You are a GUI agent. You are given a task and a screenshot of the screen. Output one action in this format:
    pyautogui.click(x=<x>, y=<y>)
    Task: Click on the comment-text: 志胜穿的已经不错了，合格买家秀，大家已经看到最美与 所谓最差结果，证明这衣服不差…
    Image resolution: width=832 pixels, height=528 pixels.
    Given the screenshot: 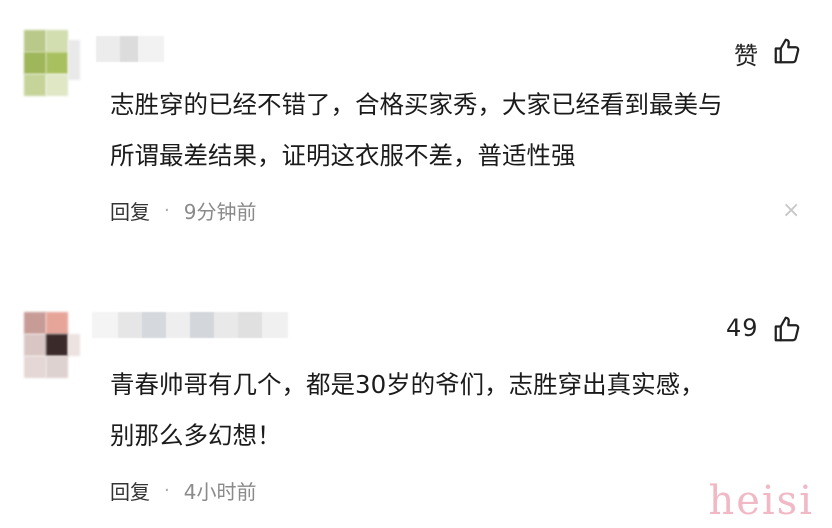 What is the action you would take?
    pyautogui.click(x=416, y=130)
    